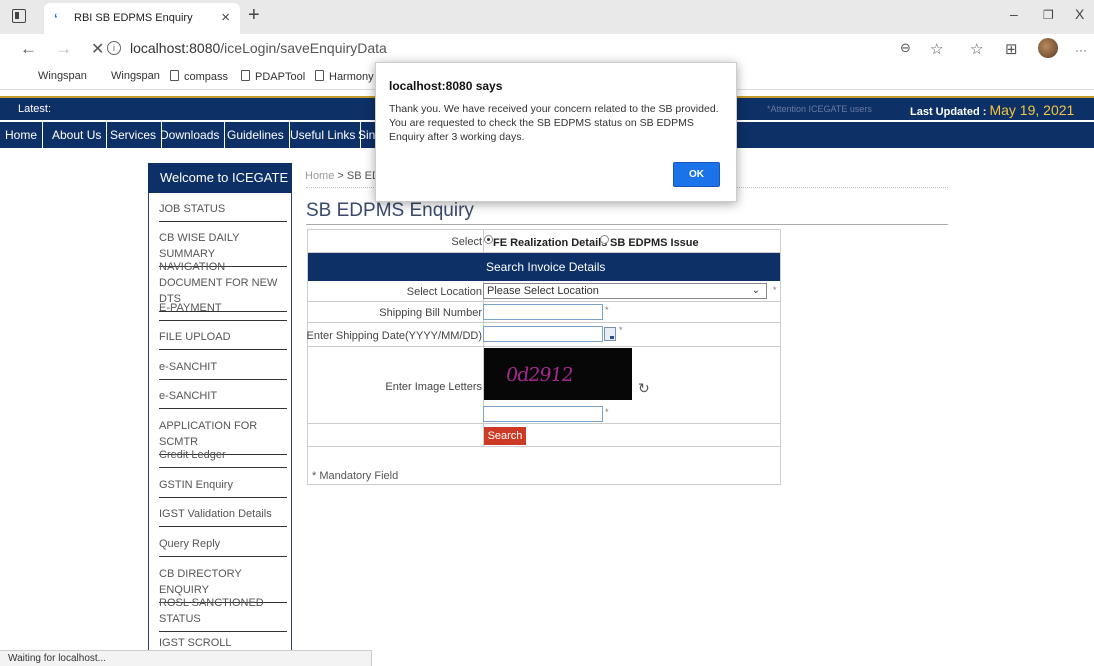 The width and height of the screenshot is (1094, 666). Describe the element at coordinates (905, 48) in the screenshot. I see `zoom-icon: ⊖` at that location.